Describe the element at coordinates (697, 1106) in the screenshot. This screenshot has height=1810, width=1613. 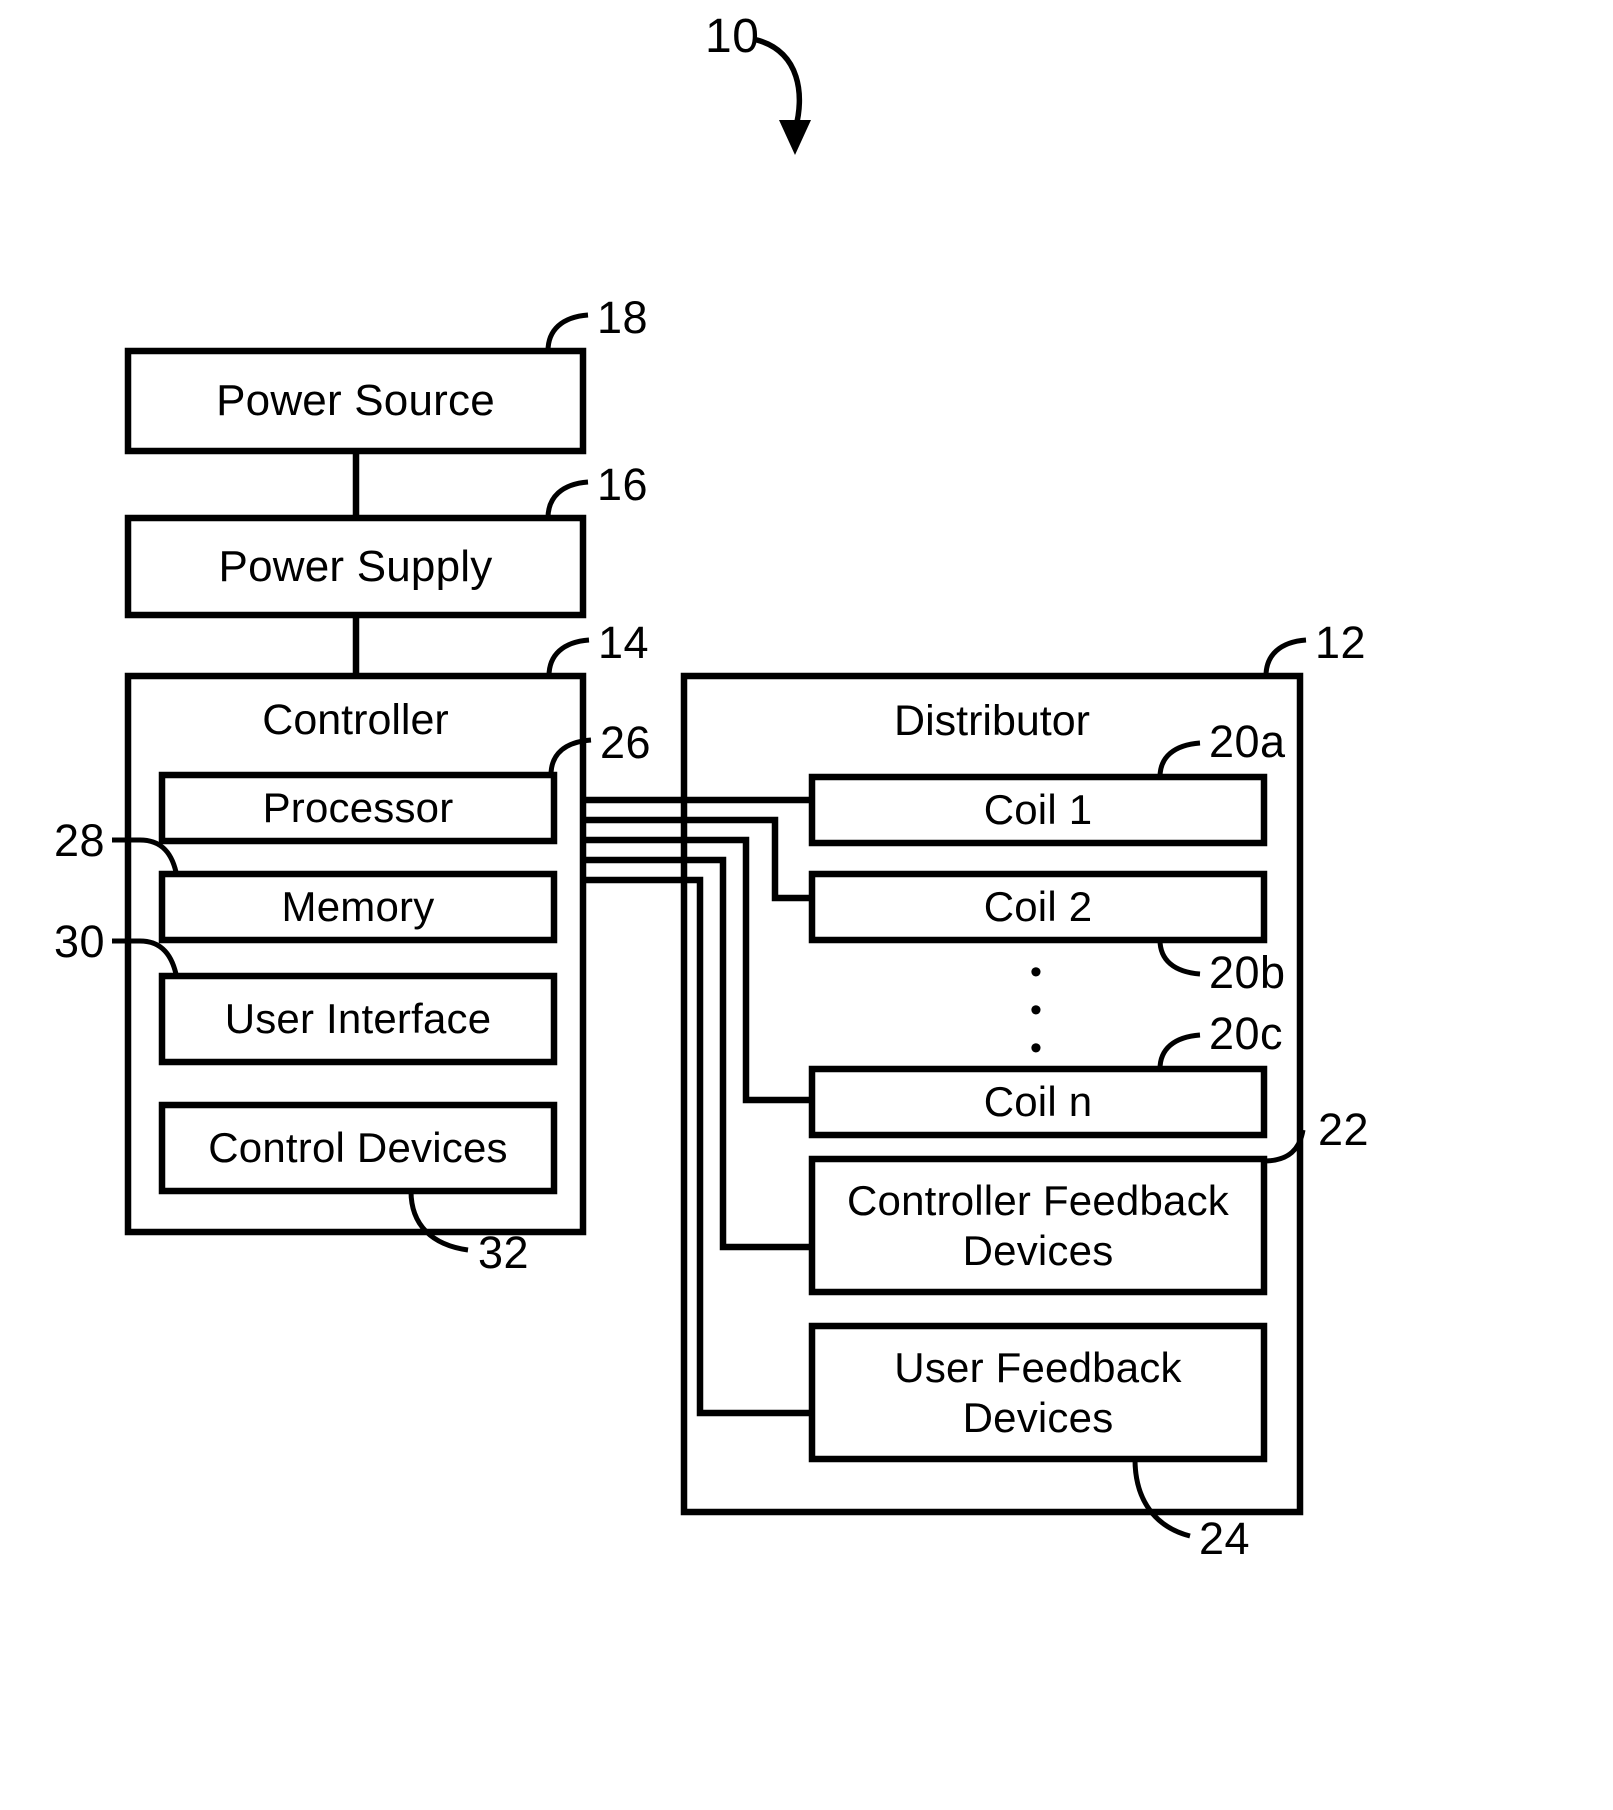
I see `controller-distributor-bus` at that location.